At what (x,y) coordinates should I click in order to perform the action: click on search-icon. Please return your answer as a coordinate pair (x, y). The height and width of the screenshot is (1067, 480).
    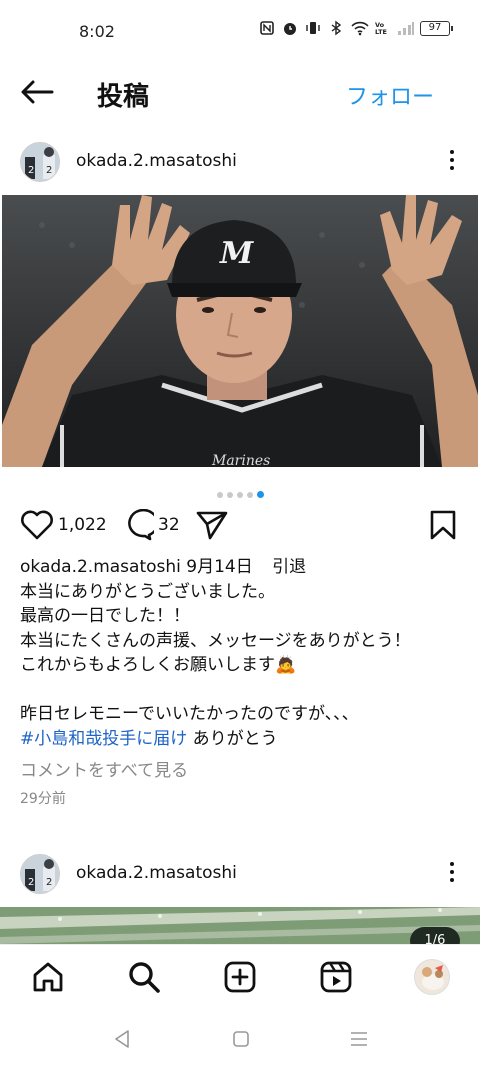
    Looking at the image, I should click on (144, 977).